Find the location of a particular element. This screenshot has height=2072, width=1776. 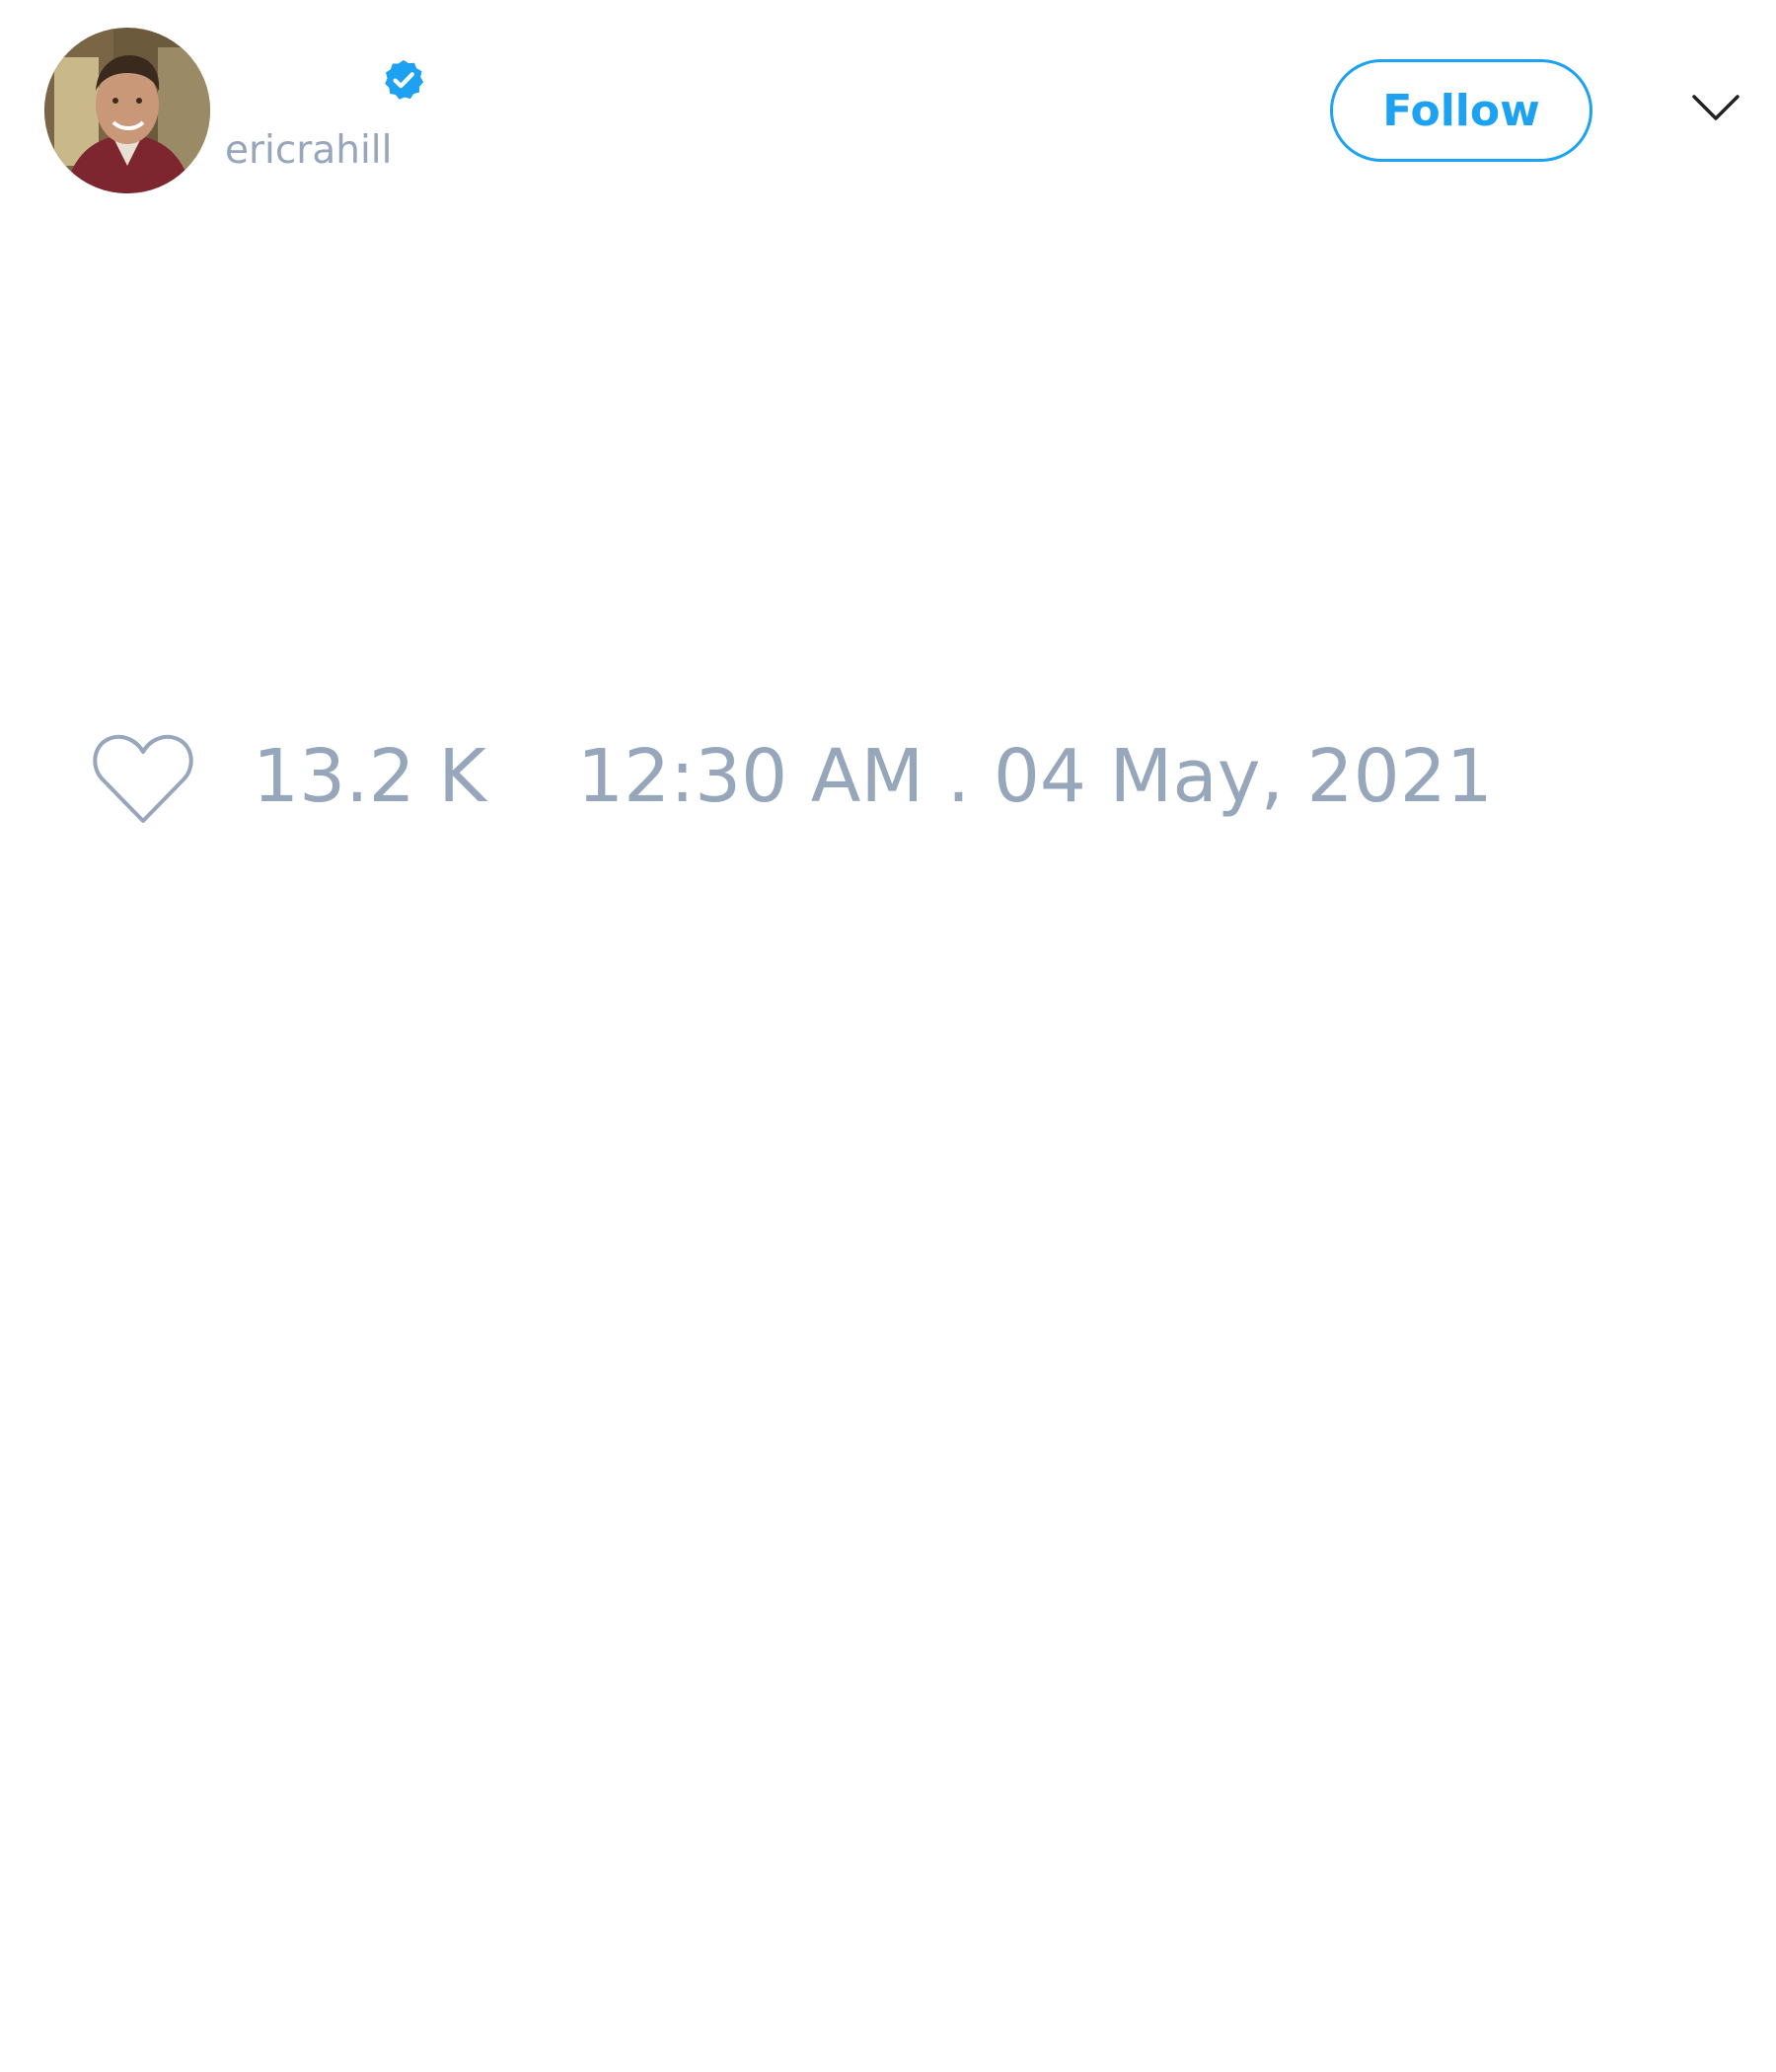

like-count: 13.2 K is located at coordinates (370, 777).